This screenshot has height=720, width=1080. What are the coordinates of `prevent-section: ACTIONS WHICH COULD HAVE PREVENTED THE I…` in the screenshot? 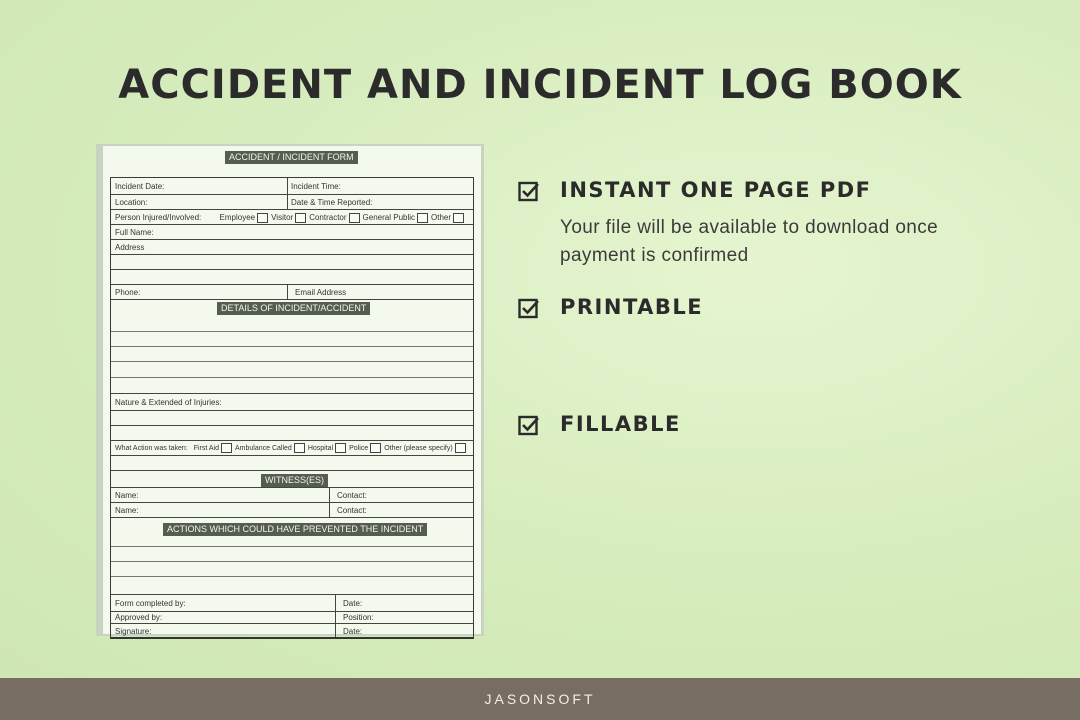 It's located at (292, 556).